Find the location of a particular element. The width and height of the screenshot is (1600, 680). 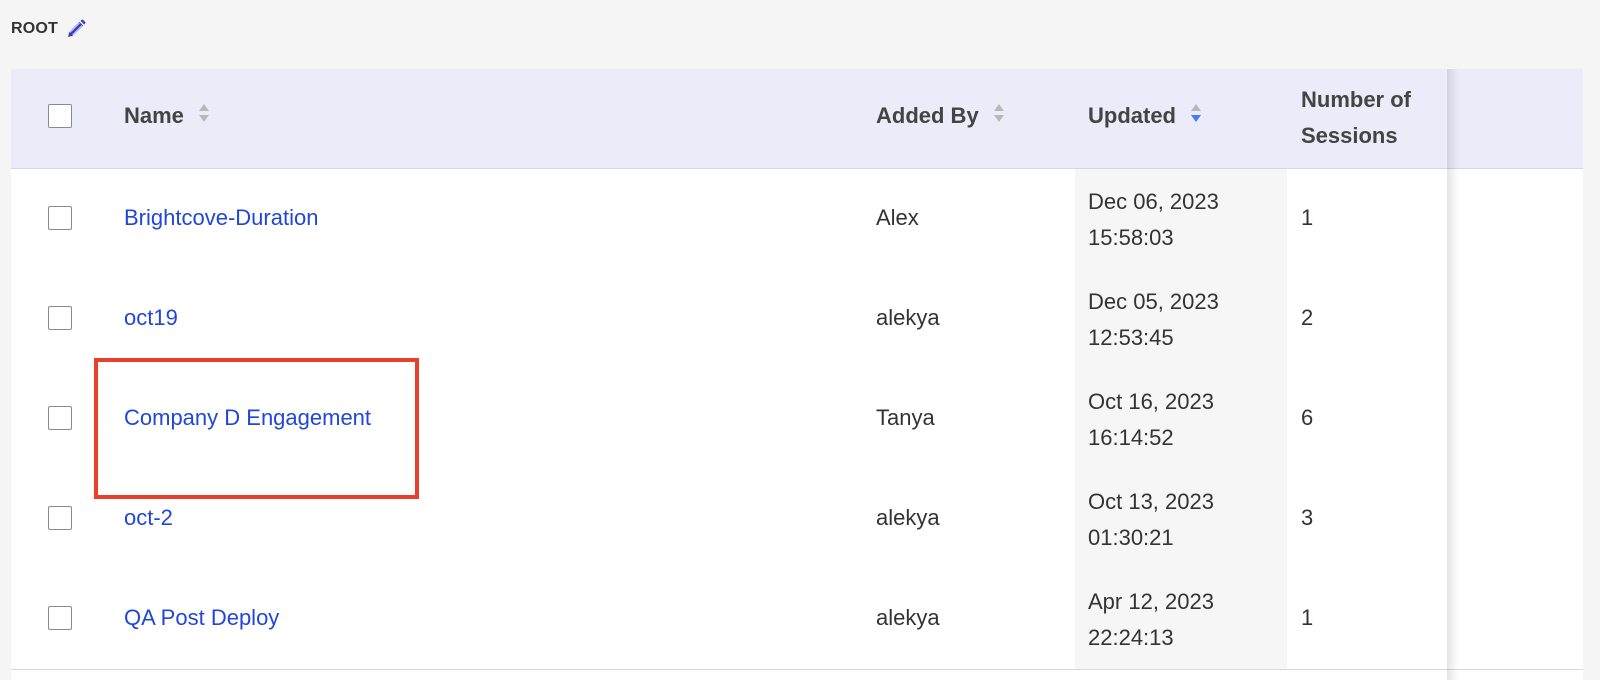

sort-descending-icon is located at coordinates (1196, 116).